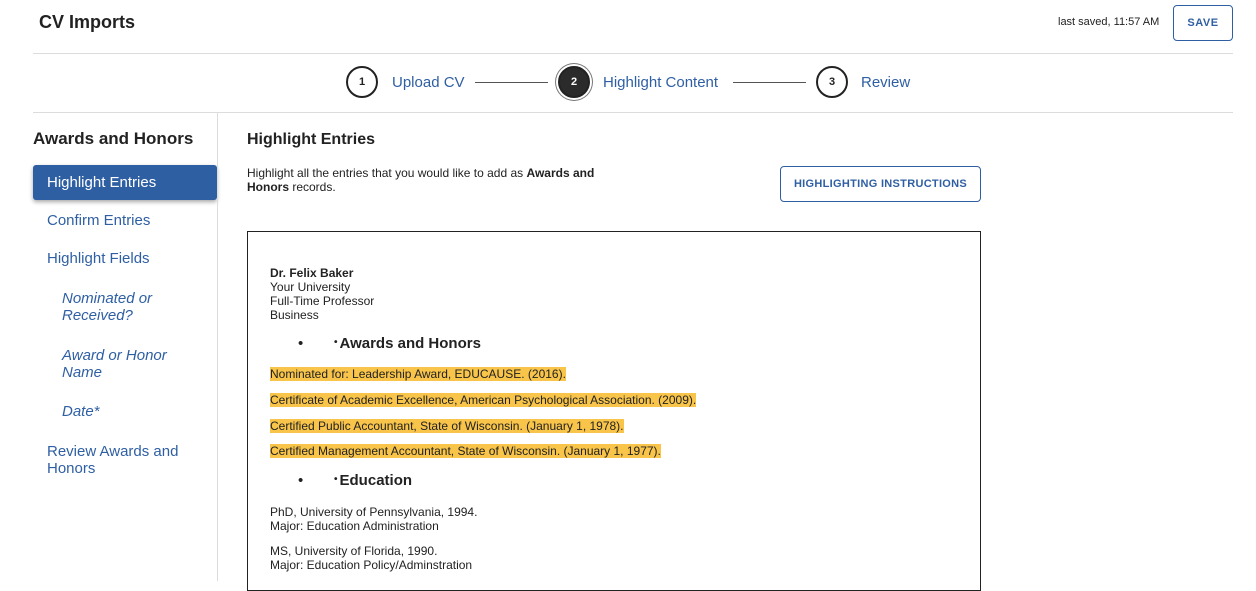 The height and width of the screenshot is (591, 1256). Describe the element at coordinates (122, 460) in the screenshot. I see `sidebar-item-review-awards: Review Awards and Honors` at that location.